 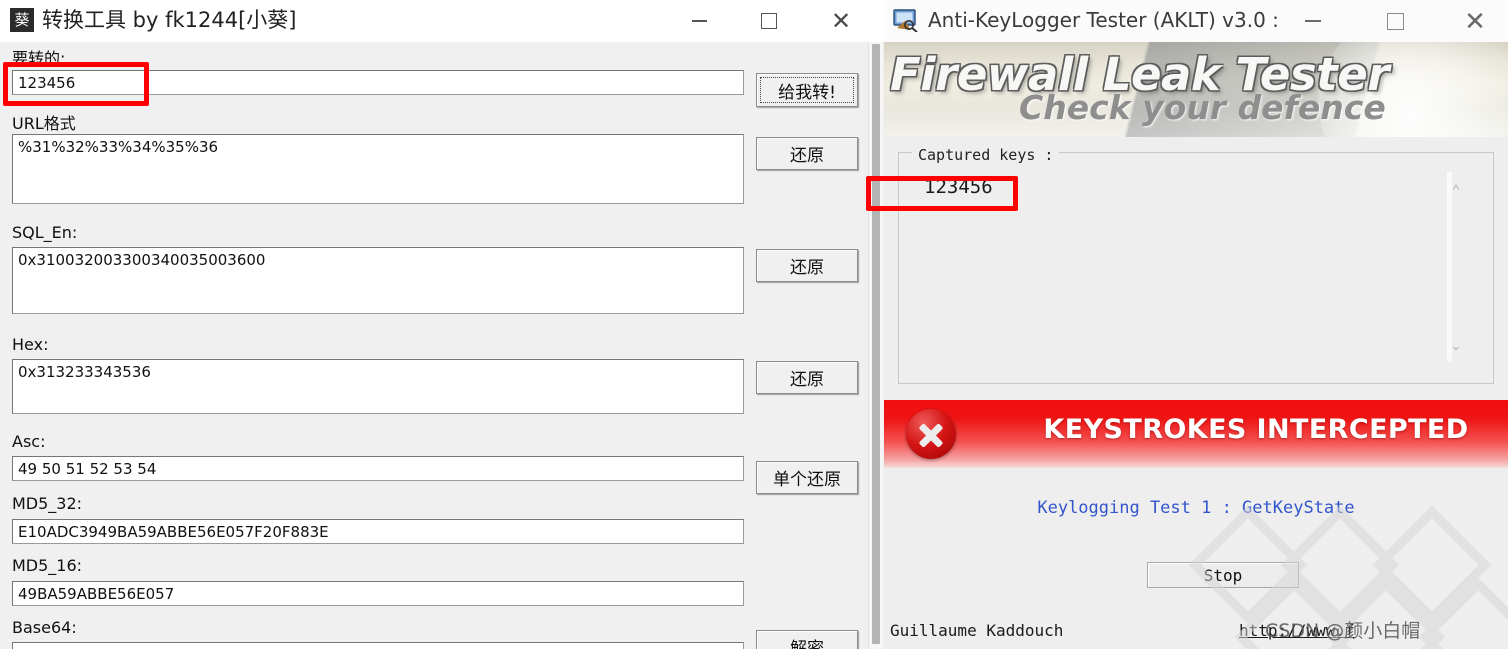 What do you see at coordinates (378, 468) in the screenshot?
I see `asc-field: 49 50 51 52 53 54` at bounding box center [378, 468].